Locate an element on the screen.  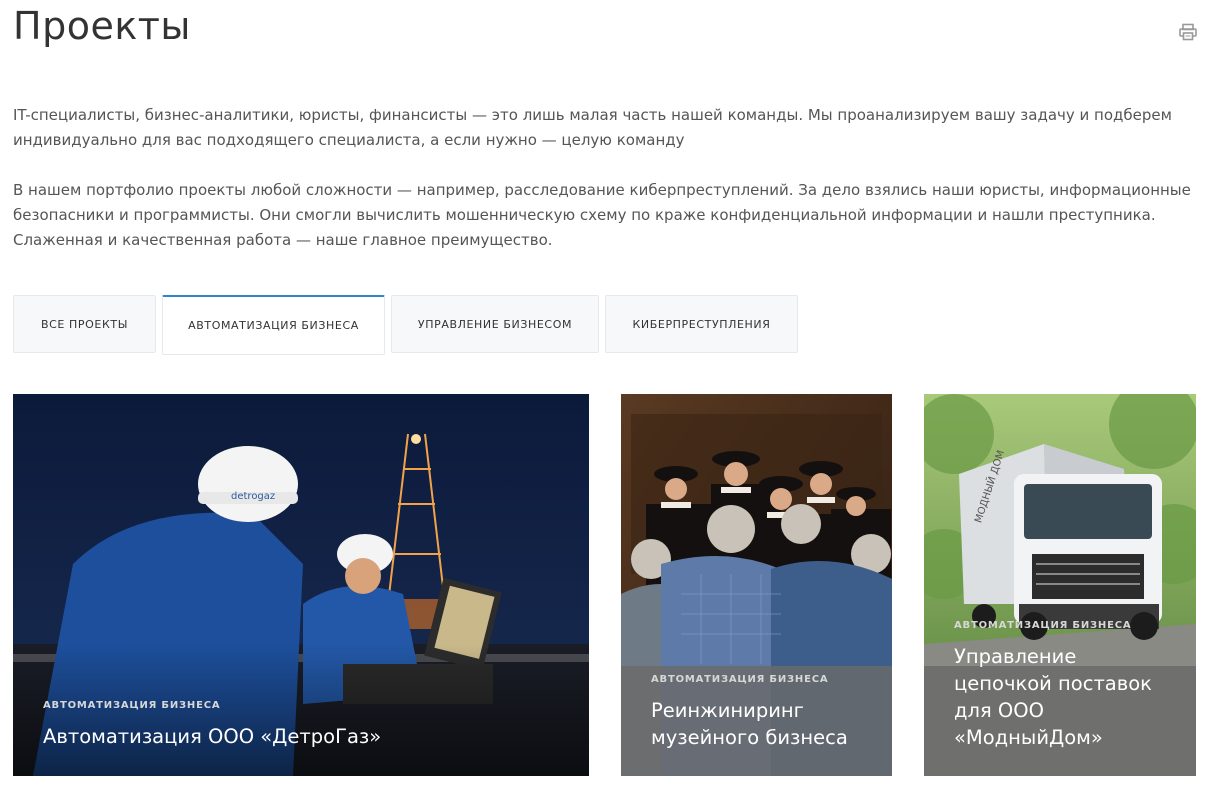
tab-business-management: Управление бизнесом is located at coordinates (495, 324).